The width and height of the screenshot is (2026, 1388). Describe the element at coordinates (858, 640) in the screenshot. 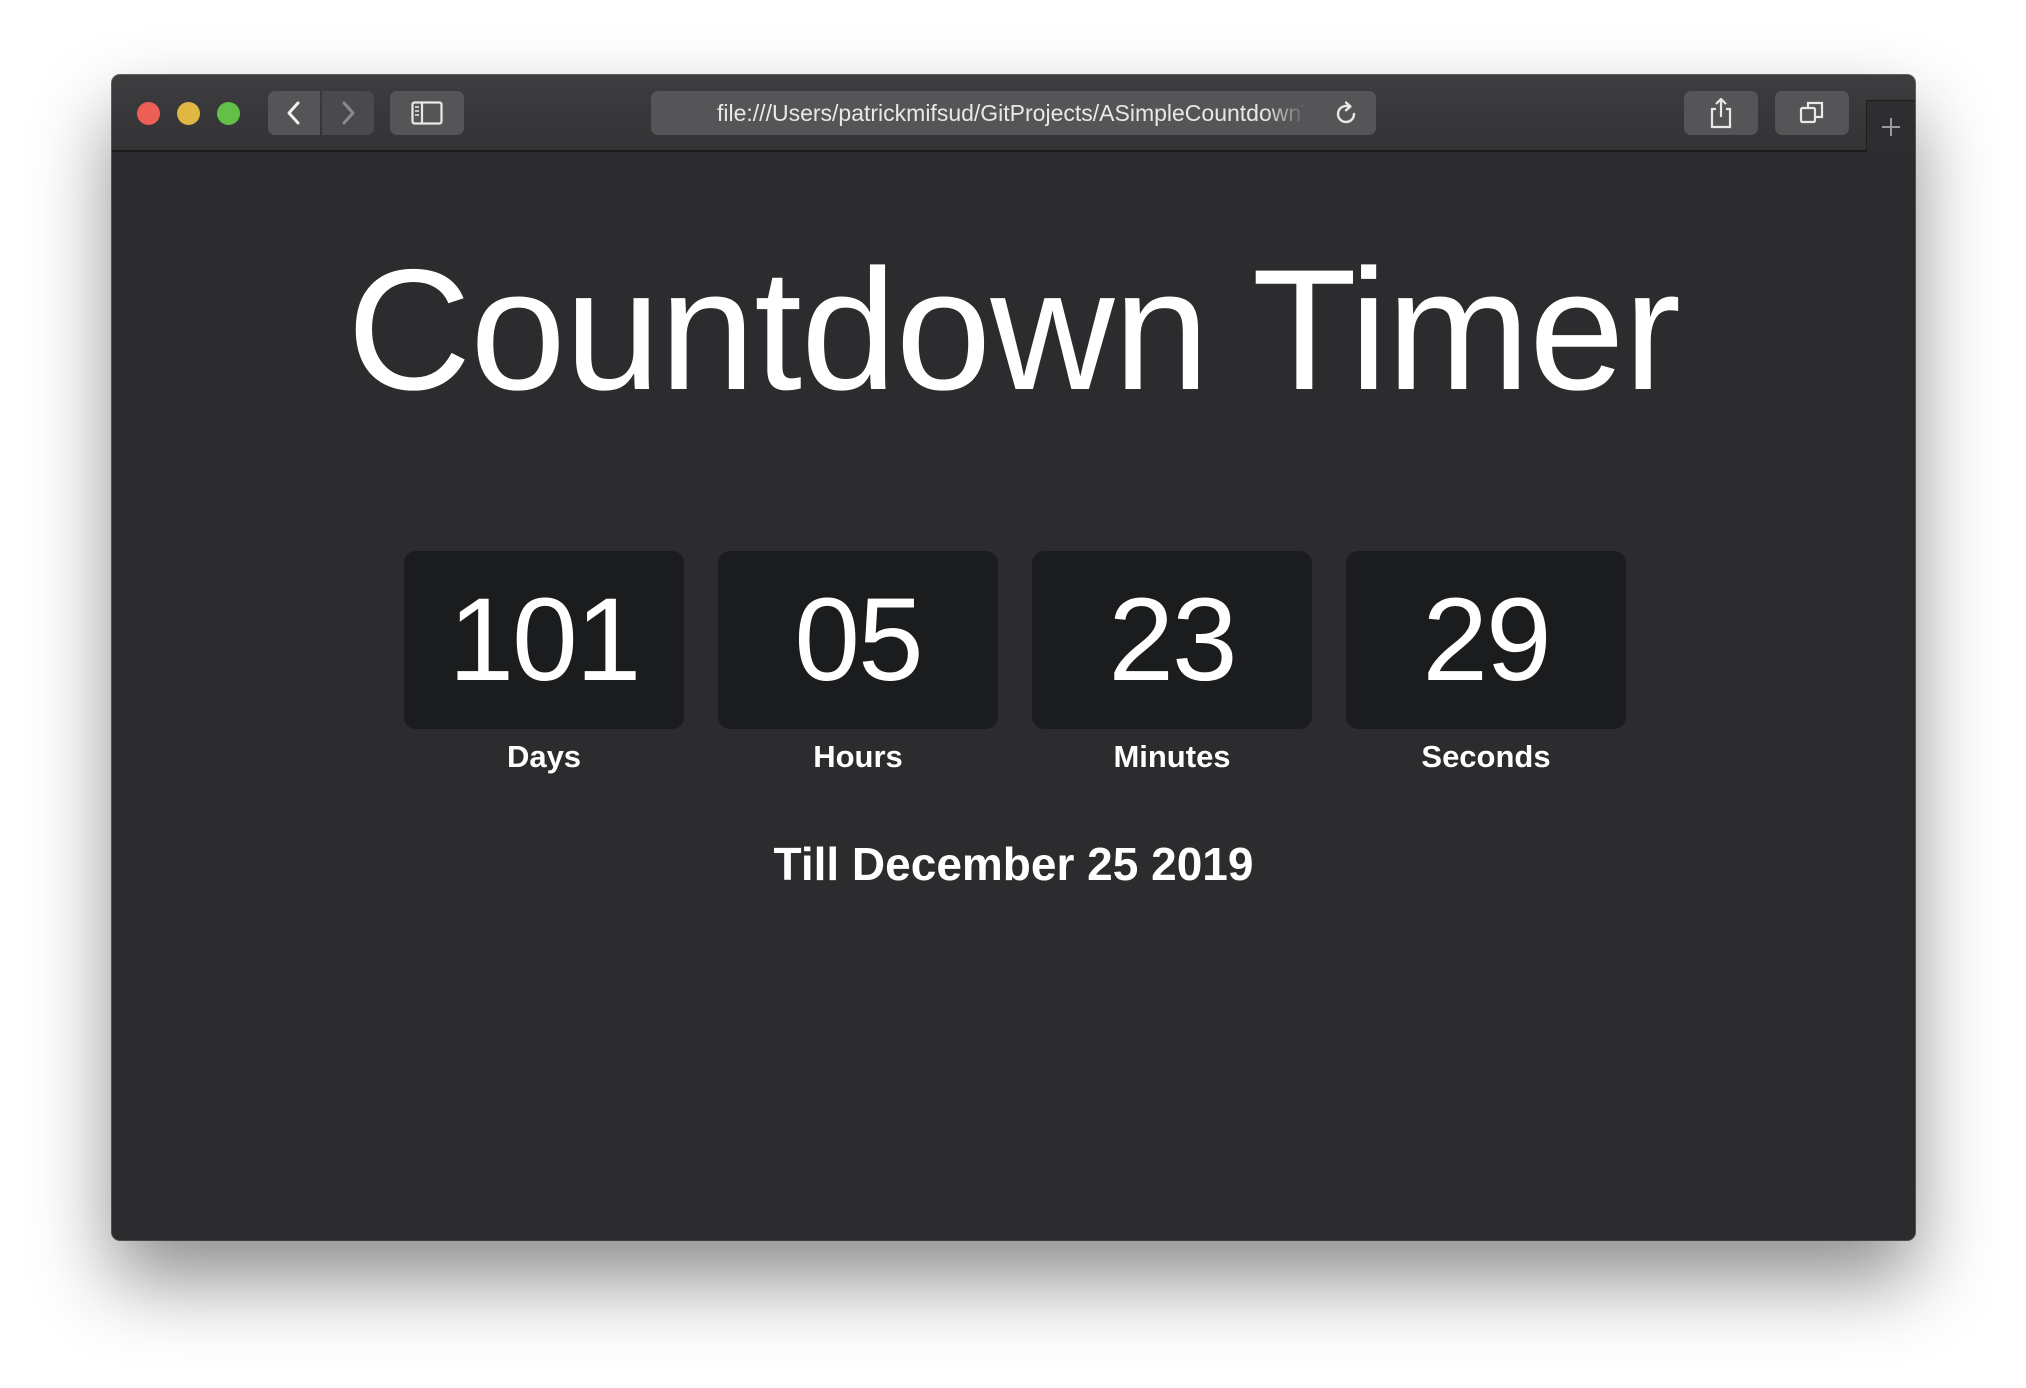

I see `hours-value: 05` at that location.